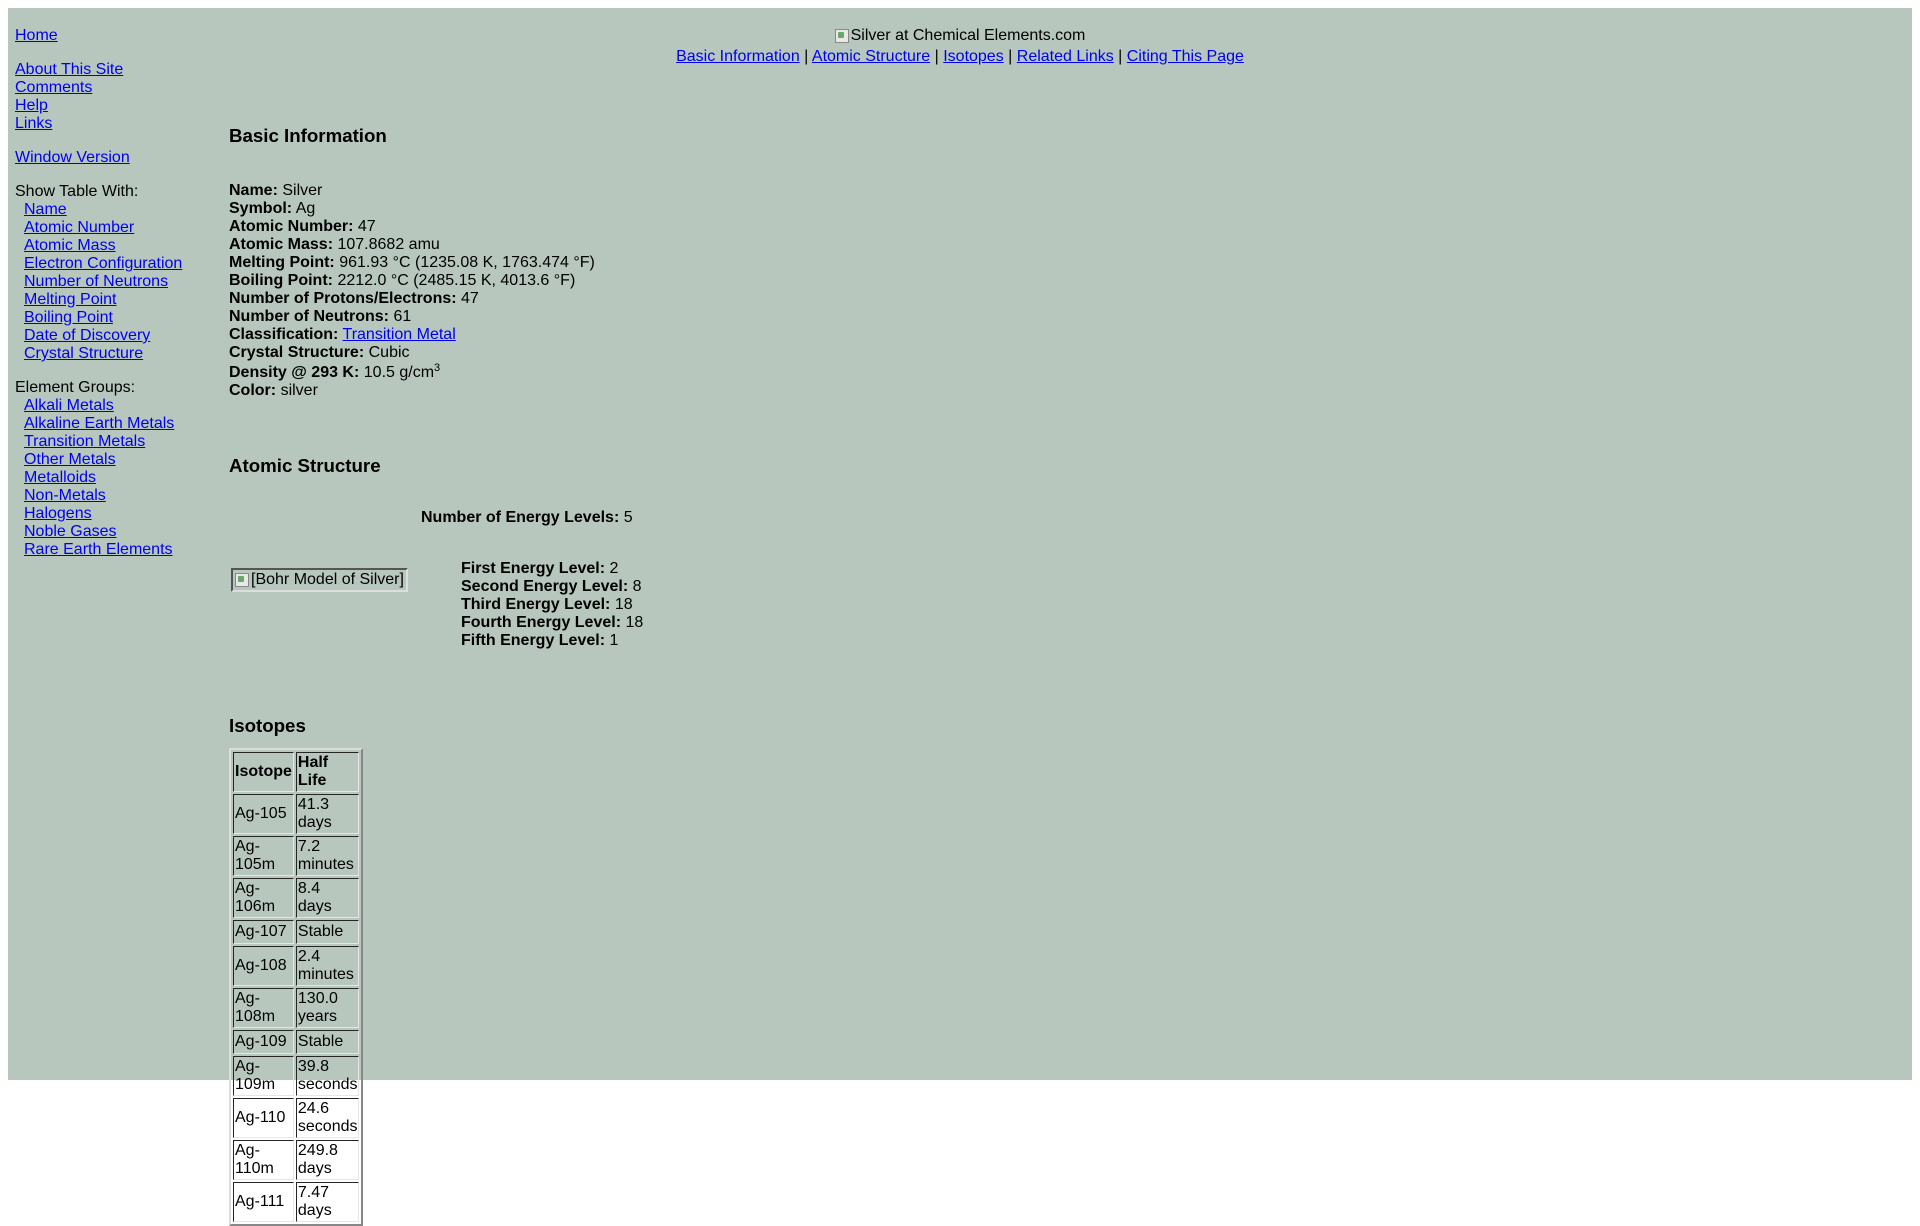  Describe the element at coordinates (263, 1042) in the screenshot. I see `isotope-cell: Ag-109` at that location.